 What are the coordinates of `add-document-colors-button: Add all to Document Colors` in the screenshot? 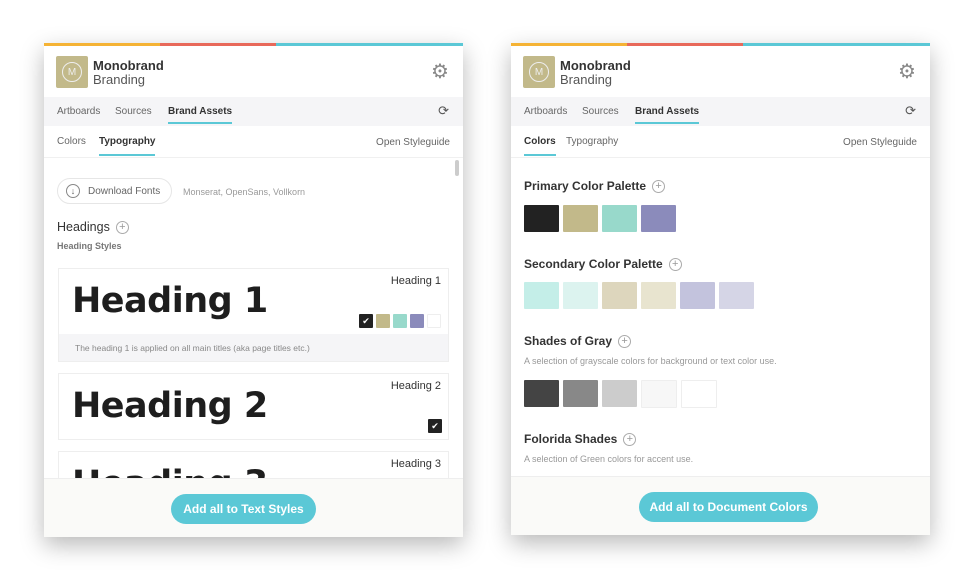 It's located at (728, 507).